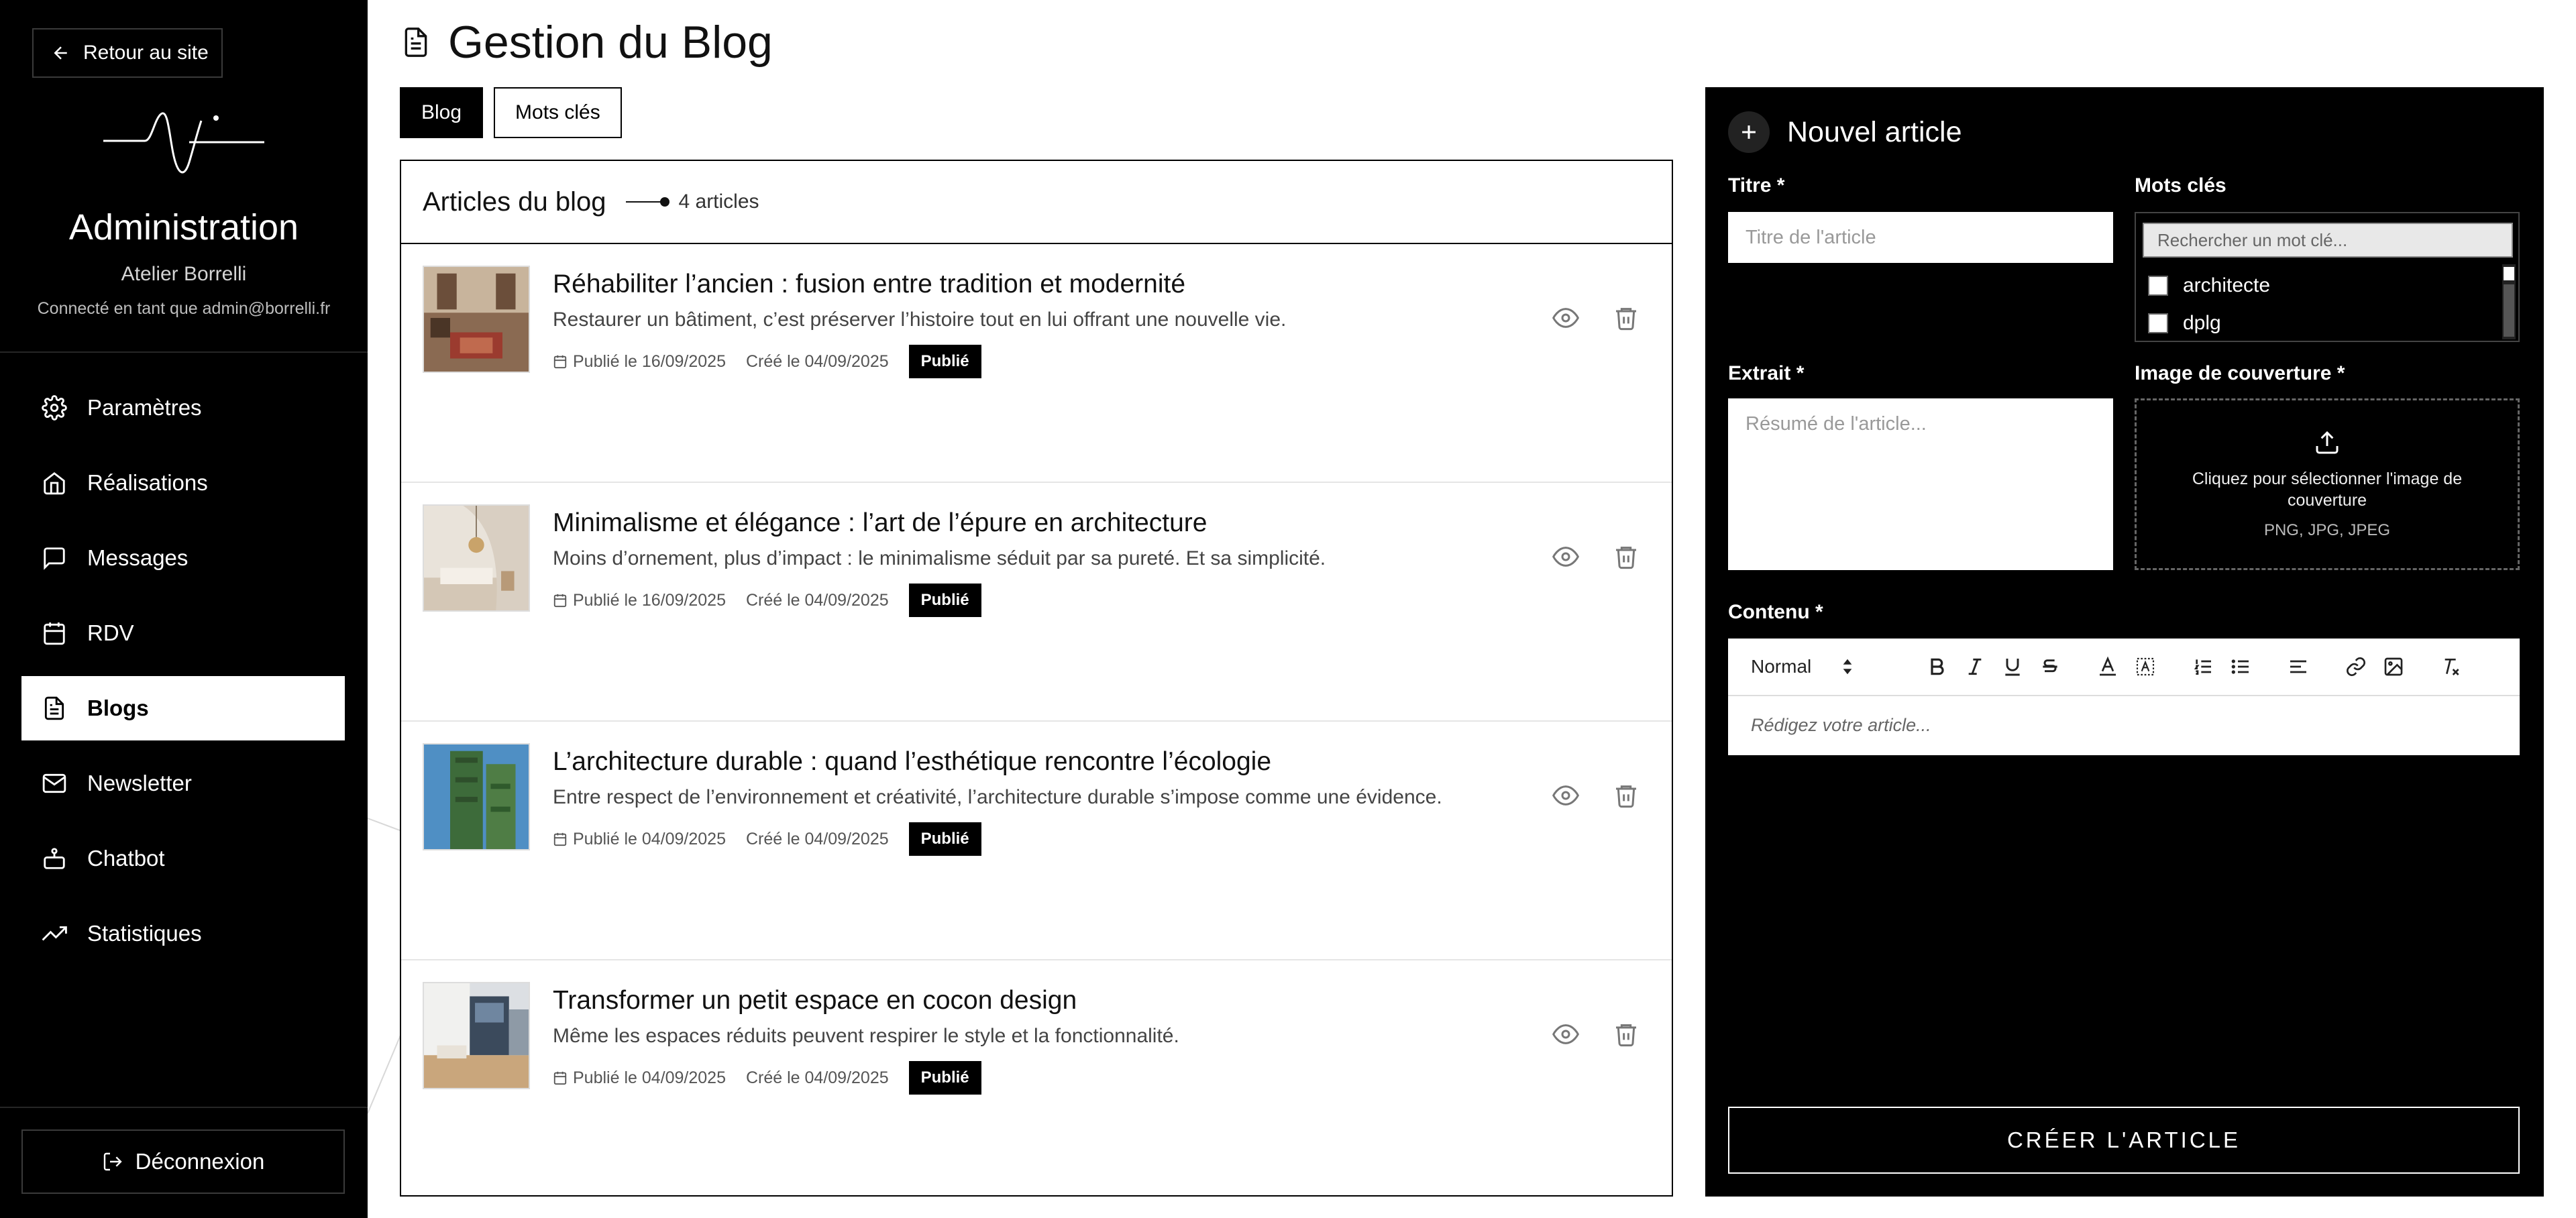 This screenshot has width=2576, height=1218. I want to click on sidebar-item-chatbot: Chatbot, so click(183, 858).